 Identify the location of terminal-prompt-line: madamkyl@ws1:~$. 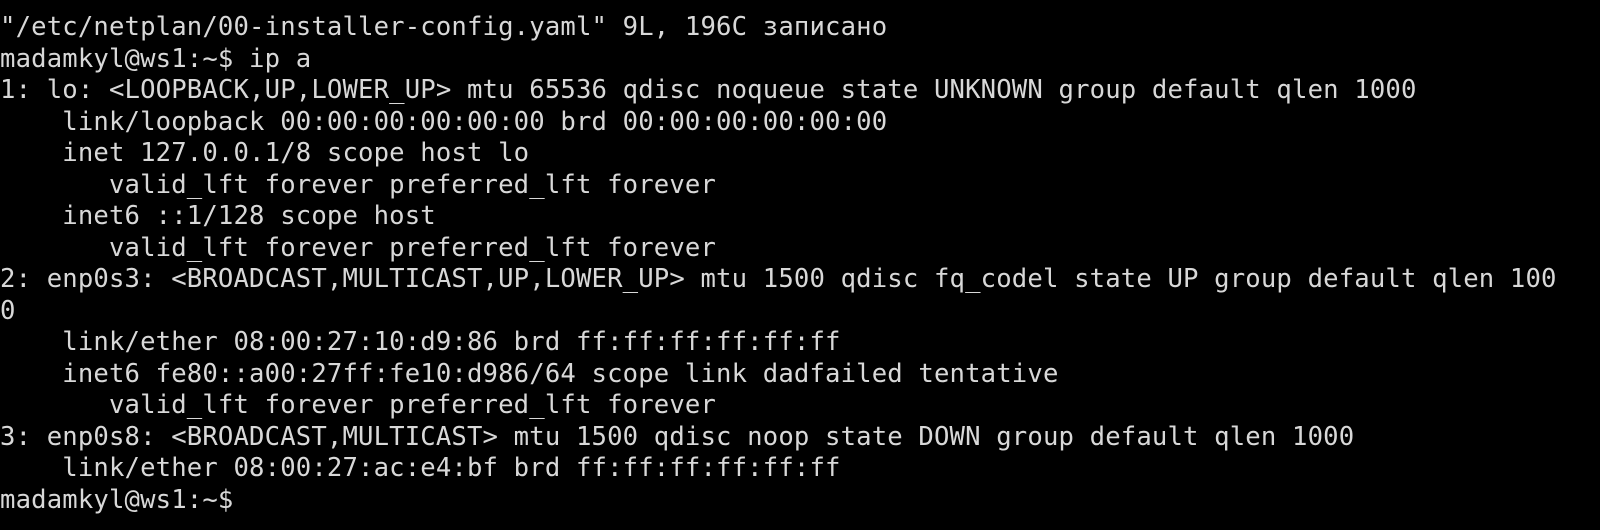
(124, 500).